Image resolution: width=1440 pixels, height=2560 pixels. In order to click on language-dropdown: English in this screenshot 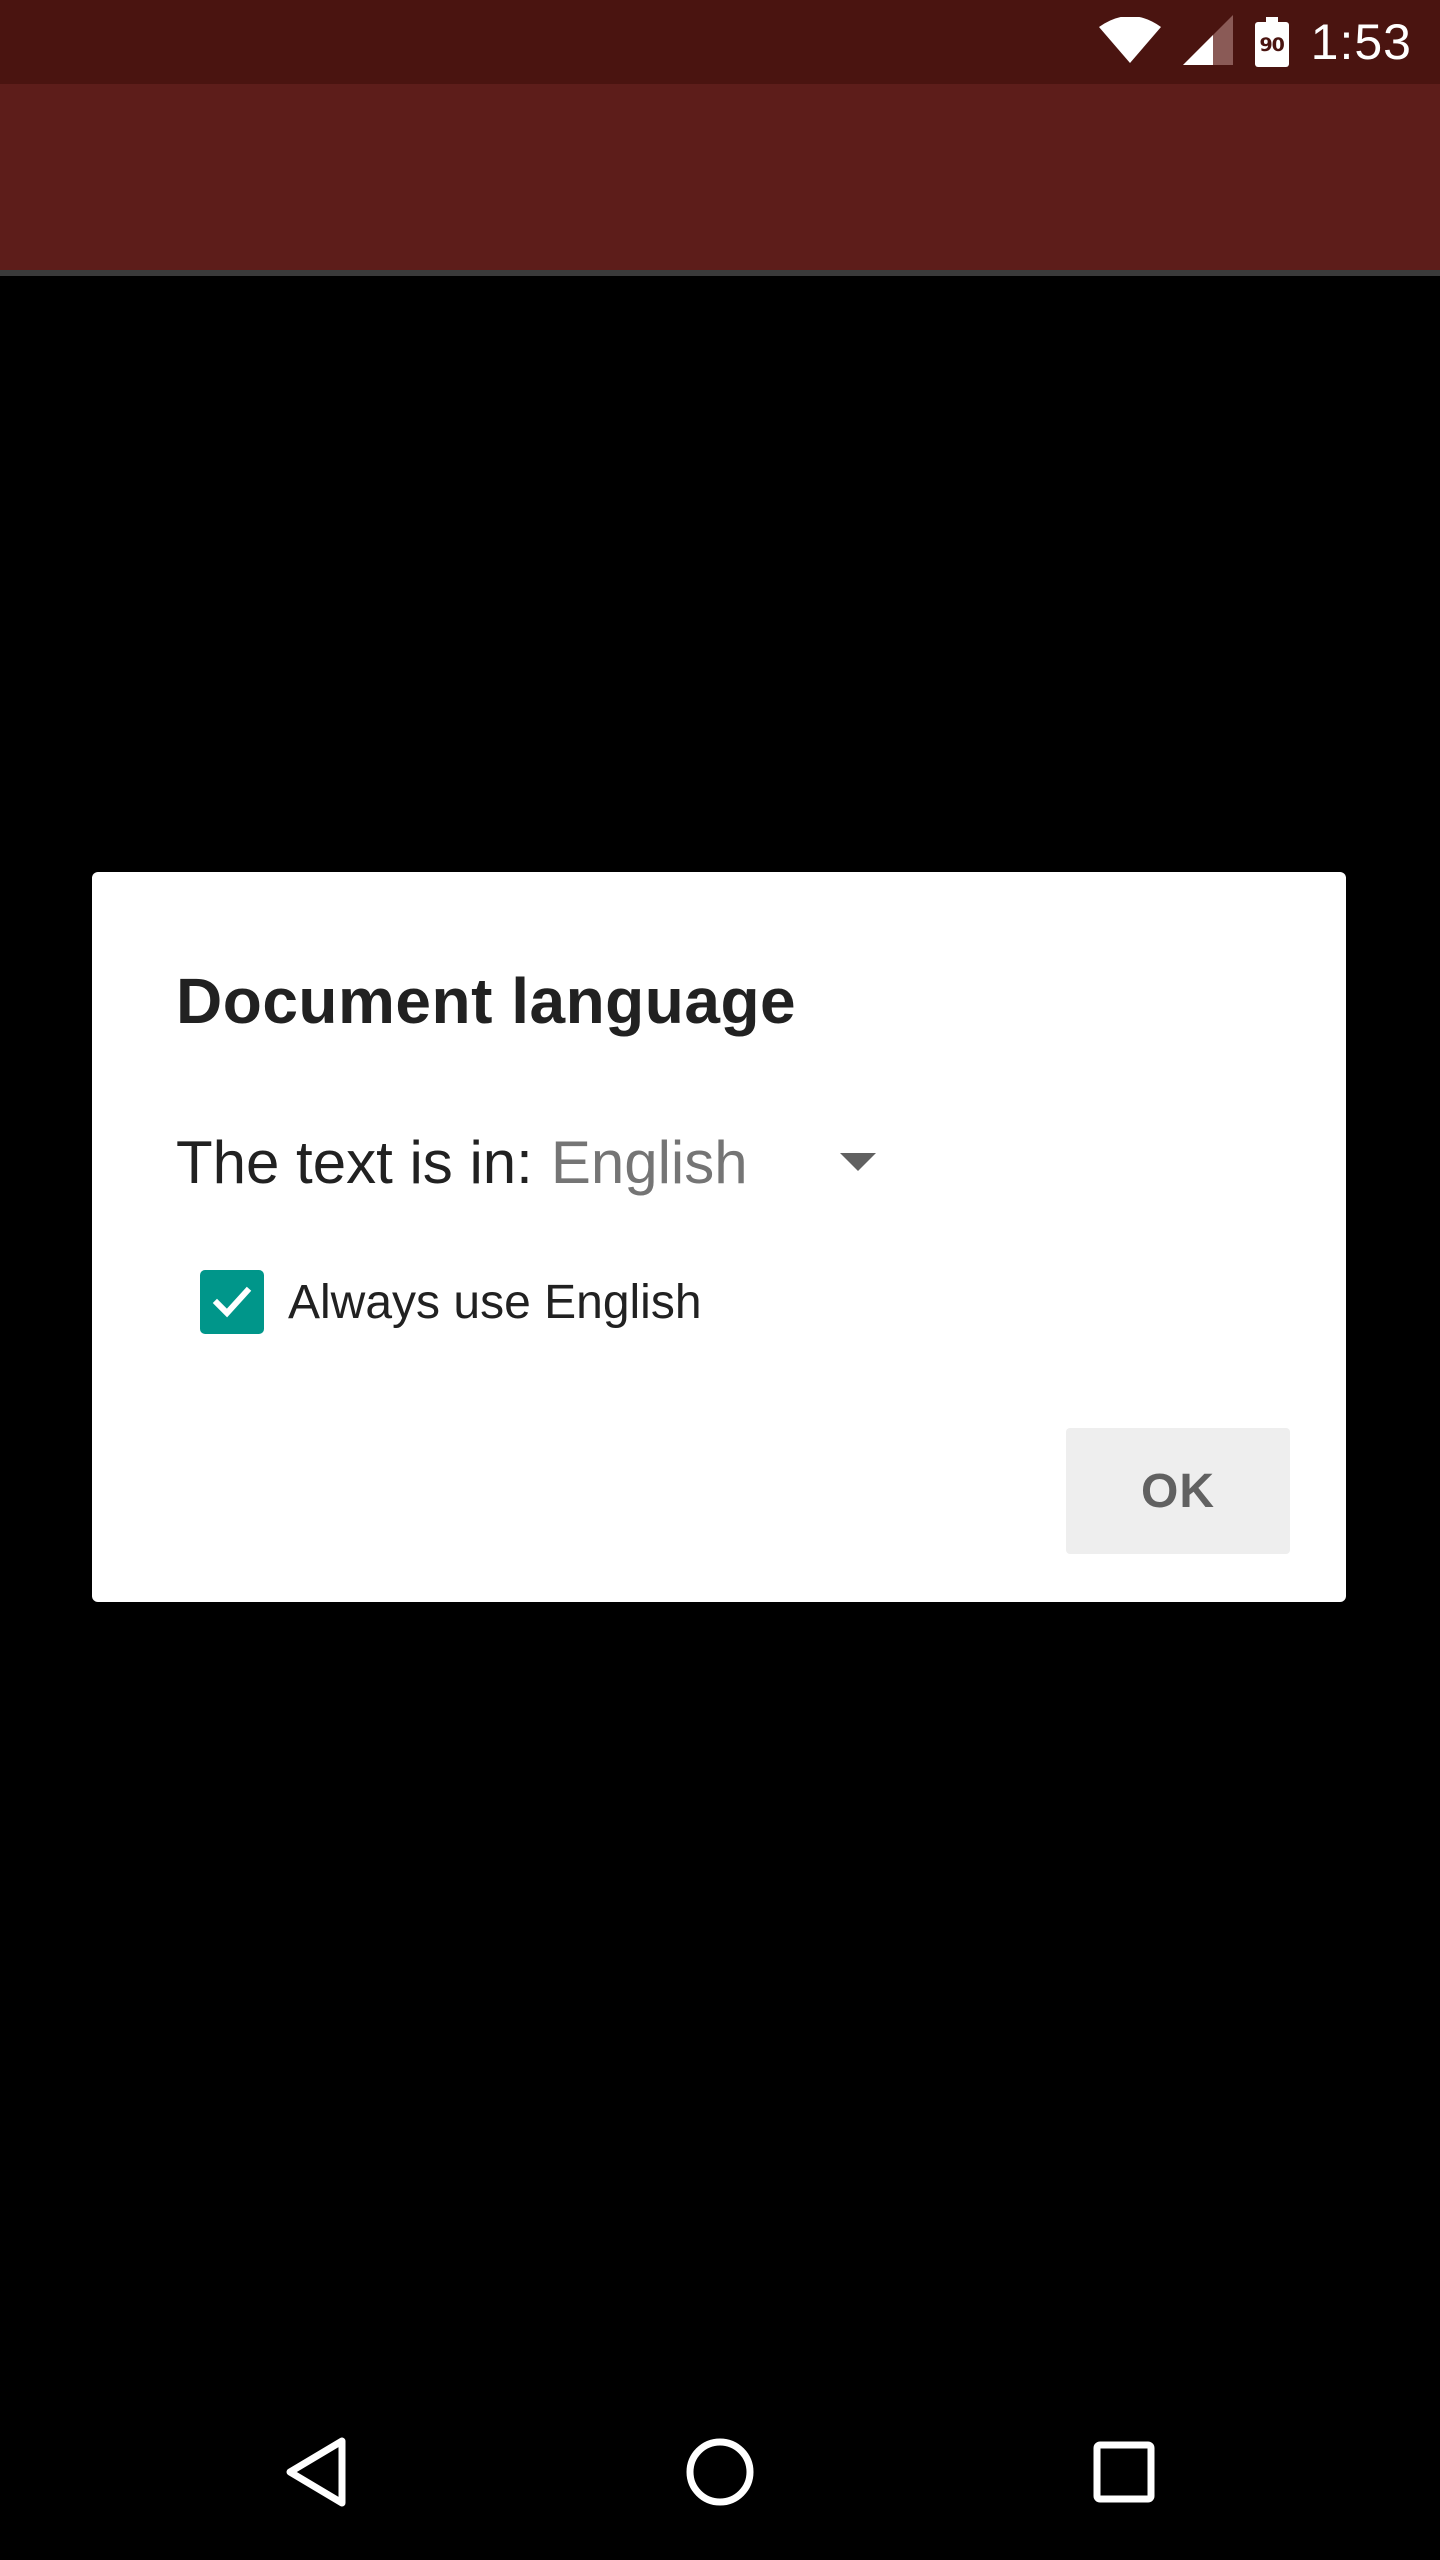, I will do `click(713, 1162)`.